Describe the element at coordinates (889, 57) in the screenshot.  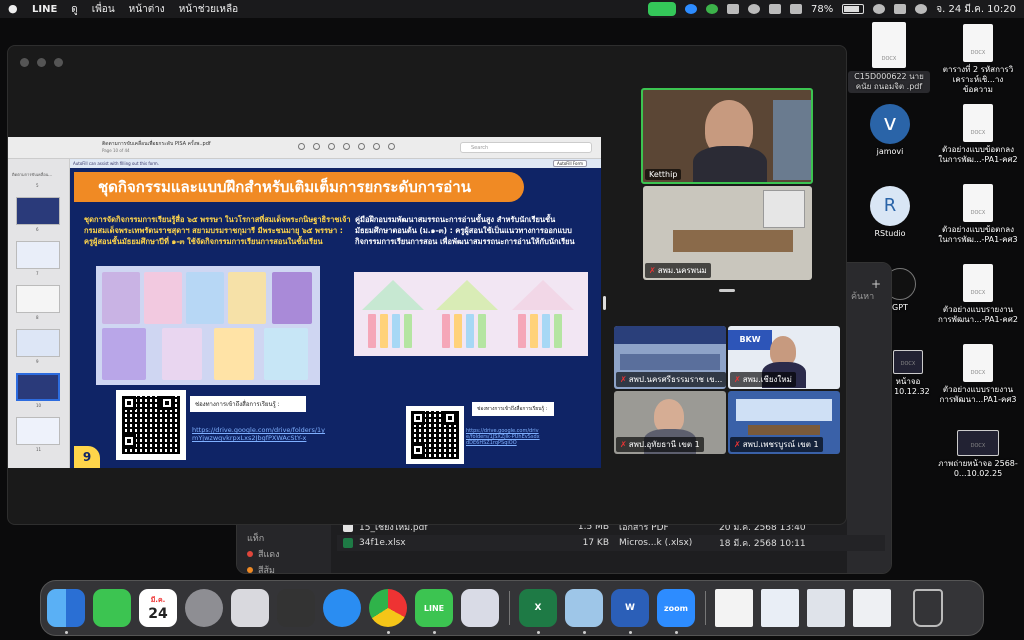
I see `desktop-file-selected: C15D000622 นายคนัย ถนอมจิต .pdf` at that location.